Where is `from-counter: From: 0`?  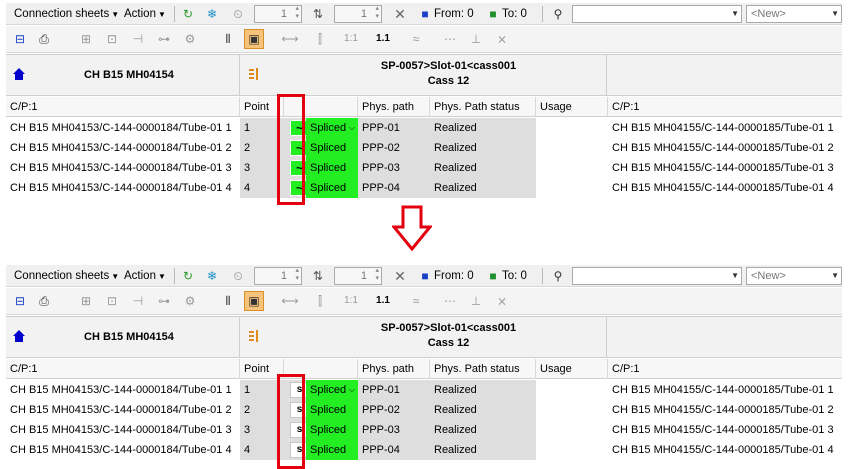 from-counter: From: 0 is located at coordinates (454, 276).